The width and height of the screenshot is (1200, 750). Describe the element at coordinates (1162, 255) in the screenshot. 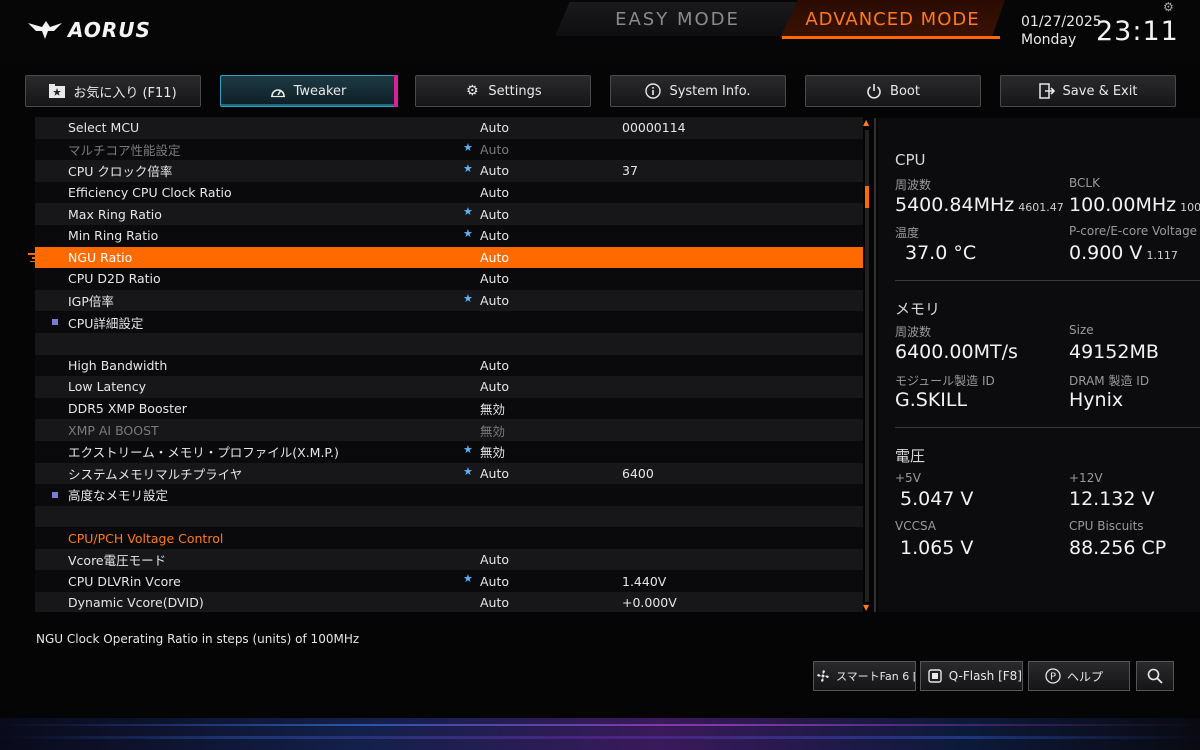

I see `core-voltage-sub: 1.117` at that location.